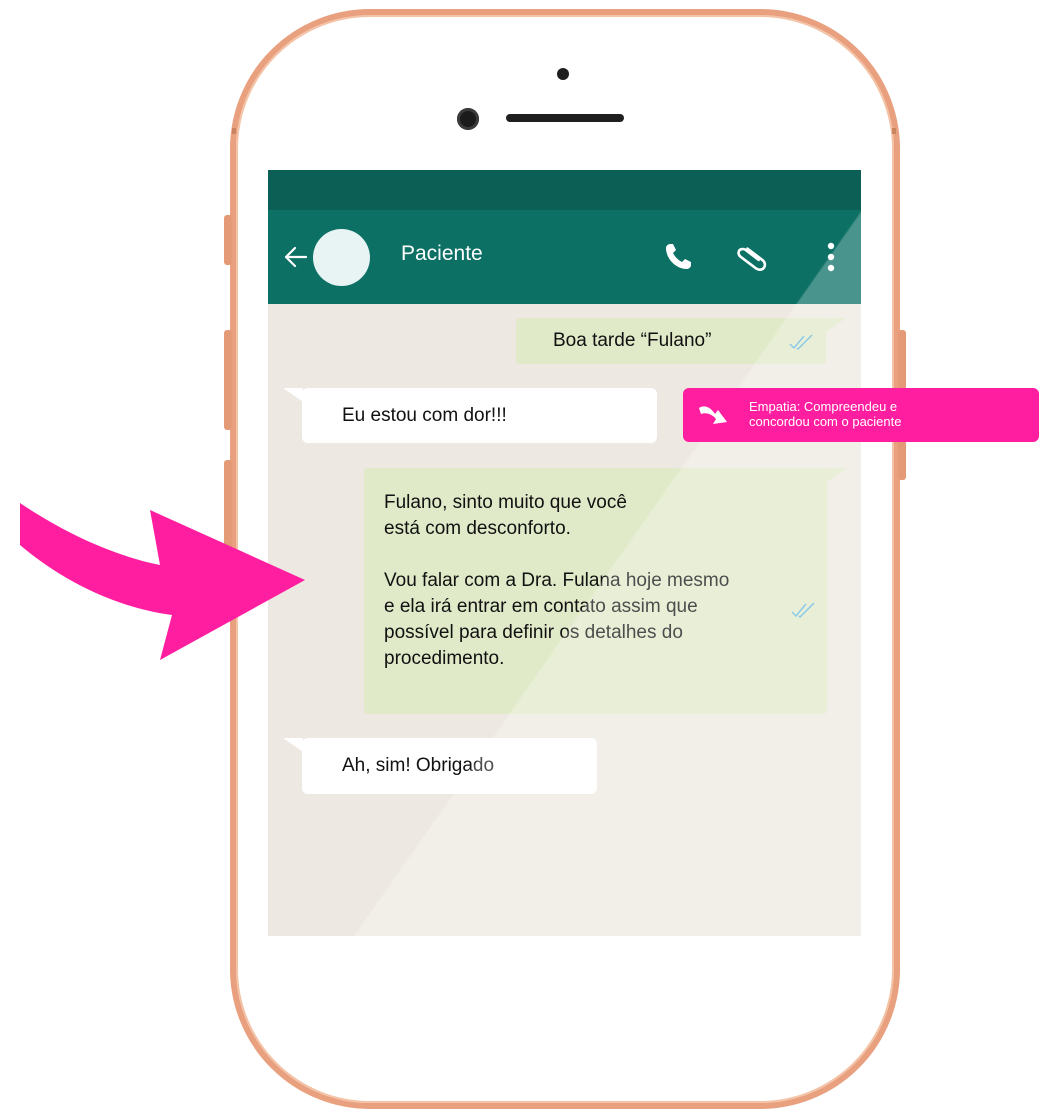  I want to click on proximity-sensor, so click(563, 74).